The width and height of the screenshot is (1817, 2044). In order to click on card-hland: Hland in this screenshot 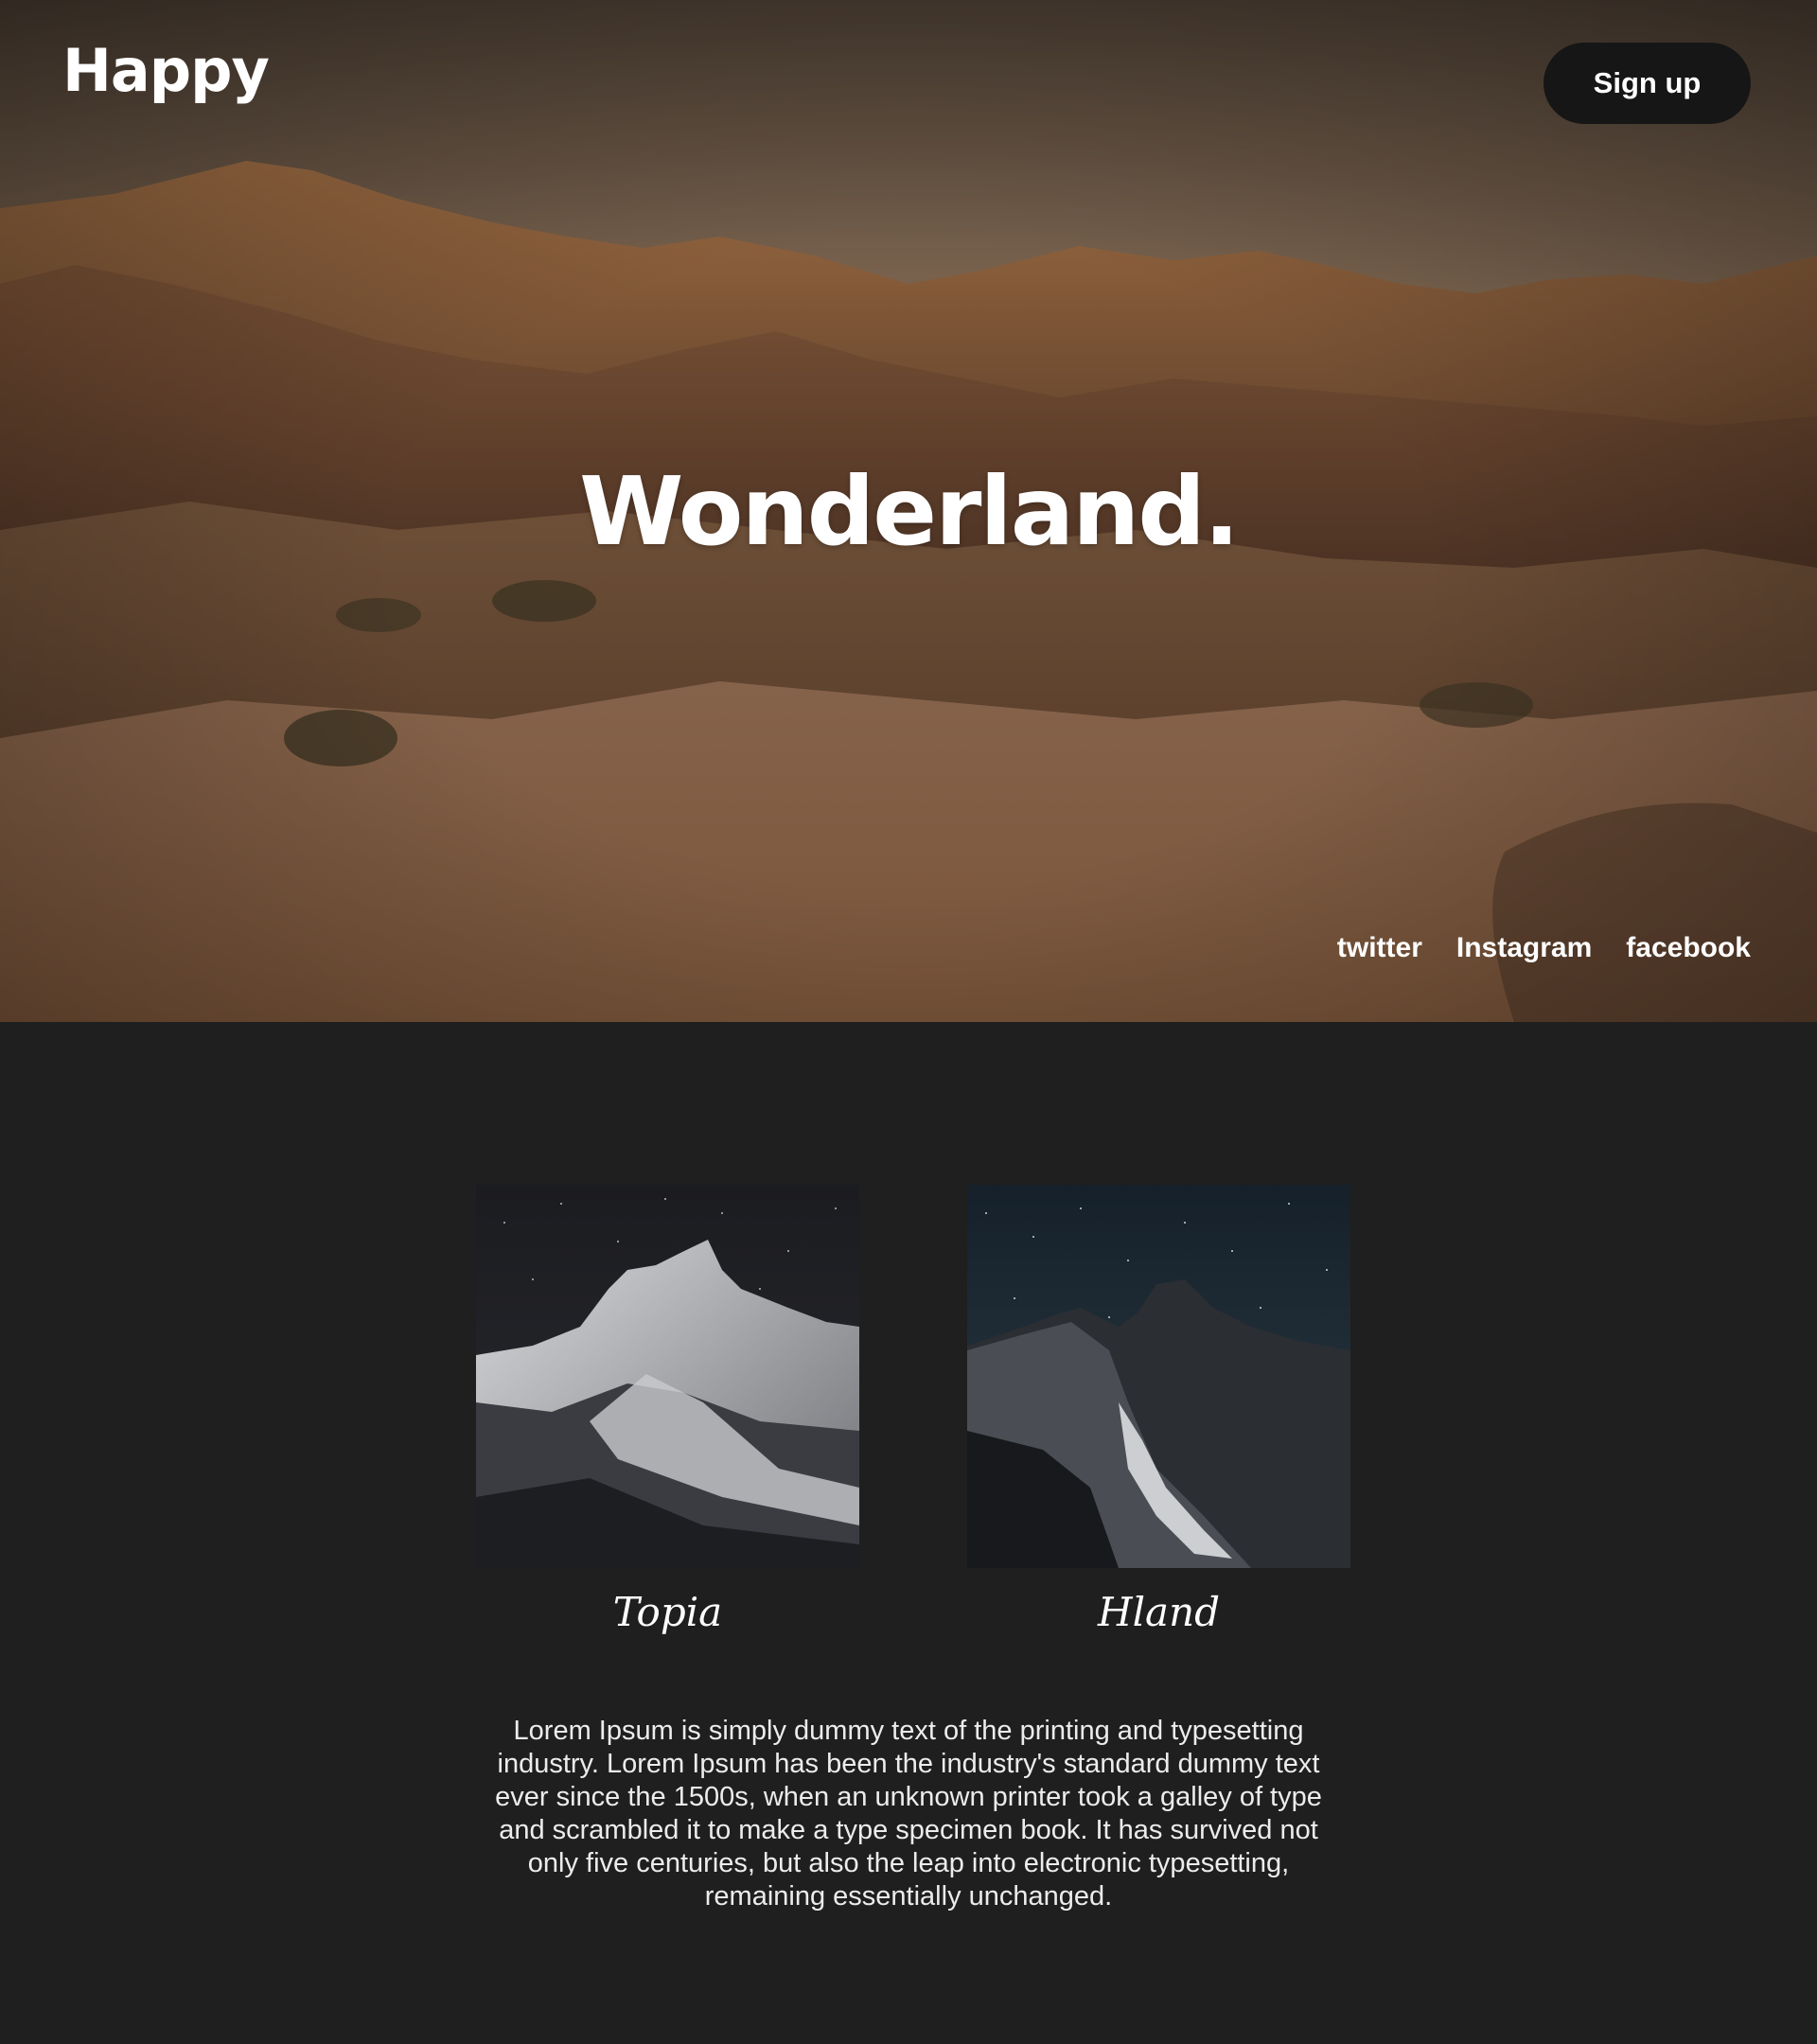, I will do `click(1158, 1410)`.